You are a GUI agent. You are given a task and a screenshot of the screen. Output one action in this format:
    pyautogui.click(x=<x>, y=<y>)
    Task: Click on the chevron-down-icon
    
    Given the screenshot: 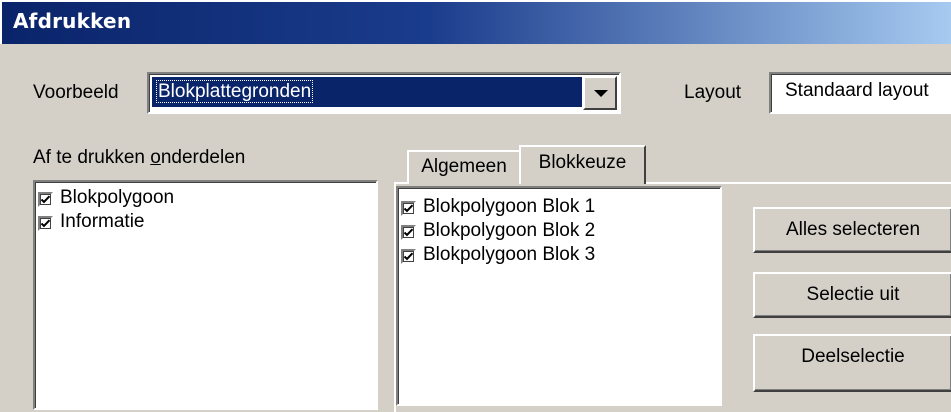 What is the action you would take?
    pyautogui.click(x=601, y=93)
    